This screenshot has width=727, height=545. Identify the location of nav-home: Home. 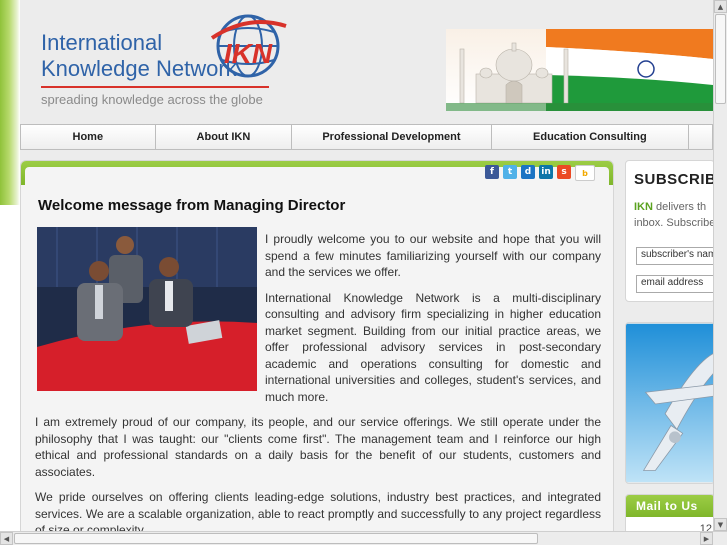
(88, 137).